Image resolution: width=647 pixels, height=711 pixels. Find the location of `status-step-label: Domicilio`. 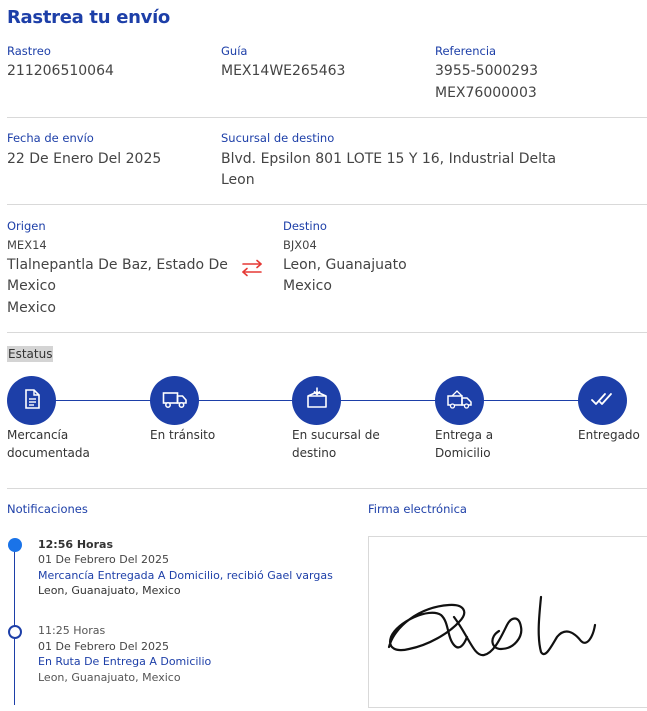

status-step-label: Domicilio is located at coordinates (463, 453).